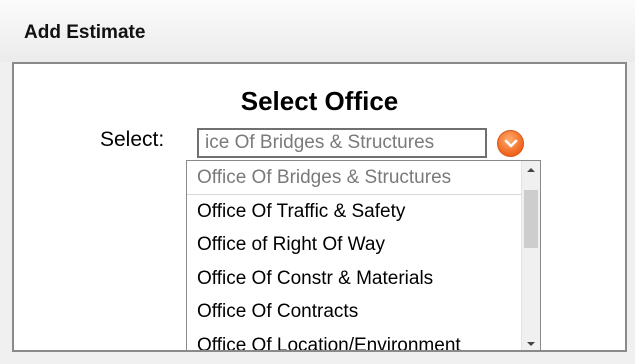 The width and height of the screenshot is (635, 364). What do you see at coordinates (362, 245) in the screenshot?
I see `option-right-of-way: Office of Right Of Way` at bounding box center [362, 245].